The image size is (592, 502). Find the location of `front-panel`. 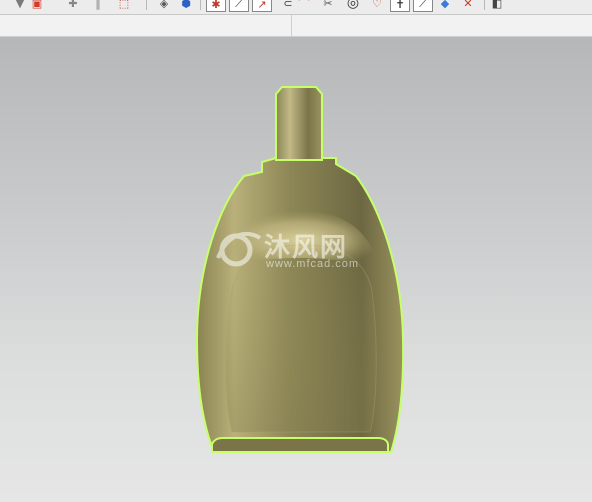

front-panel is located at coordinates (301, 338).